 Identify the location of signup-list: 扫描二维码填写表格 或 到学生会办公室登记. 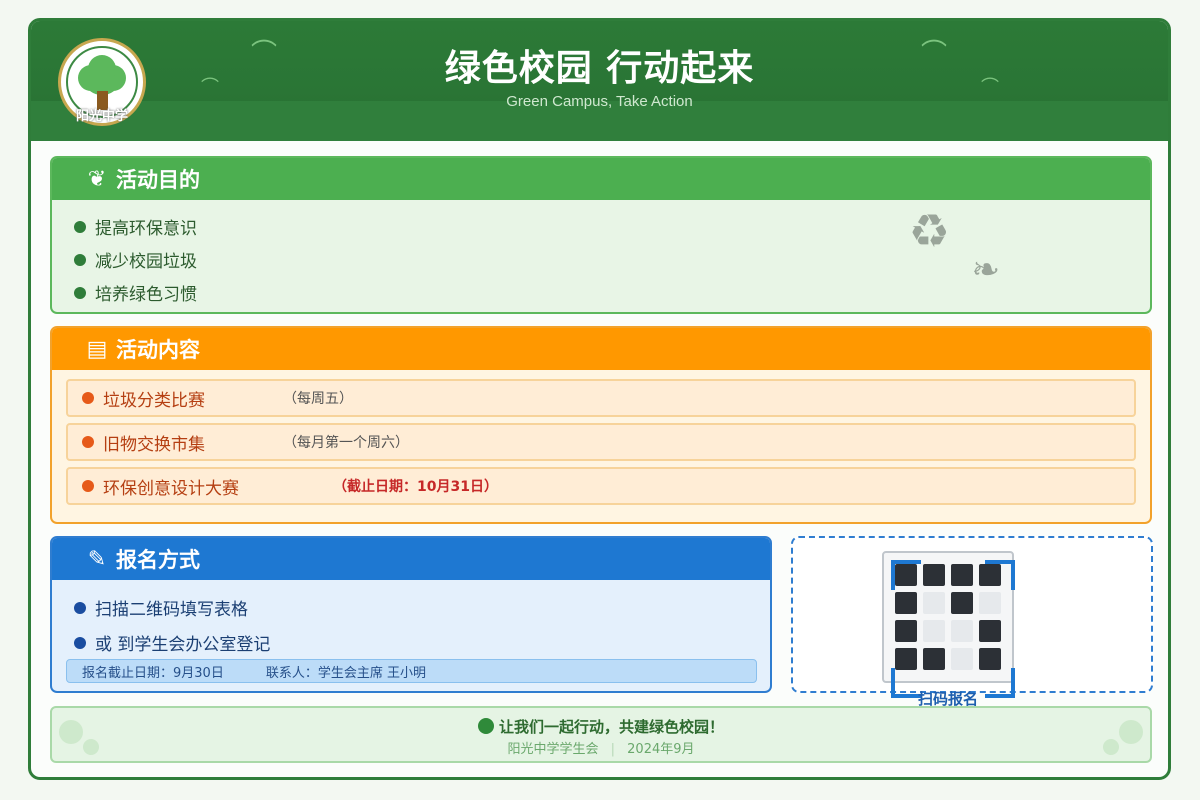
(411, 620).